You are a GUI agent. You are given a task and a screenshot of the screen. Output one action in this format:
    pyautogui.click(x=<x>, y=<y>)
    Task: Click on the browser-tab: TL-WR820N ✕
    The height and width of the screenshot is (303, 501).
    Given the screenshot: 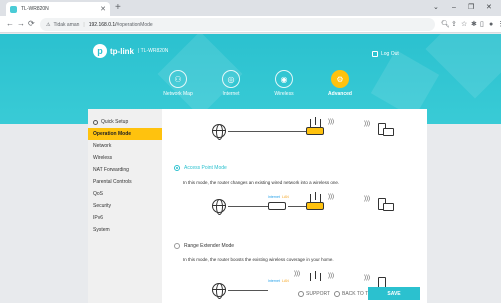 What is the action you would take?
    pyautogui.click(x=58, y=9)
    